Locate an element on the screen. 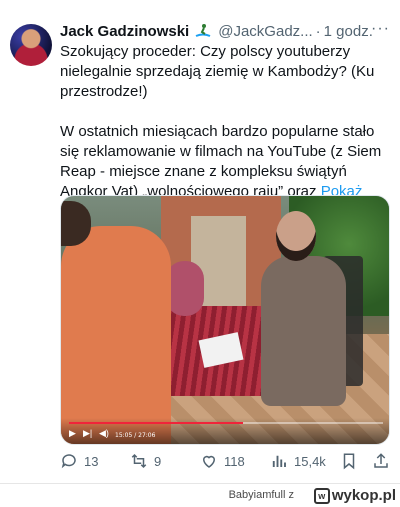  footer-username: Babyiamfull z is located at coordinates (261, 495).